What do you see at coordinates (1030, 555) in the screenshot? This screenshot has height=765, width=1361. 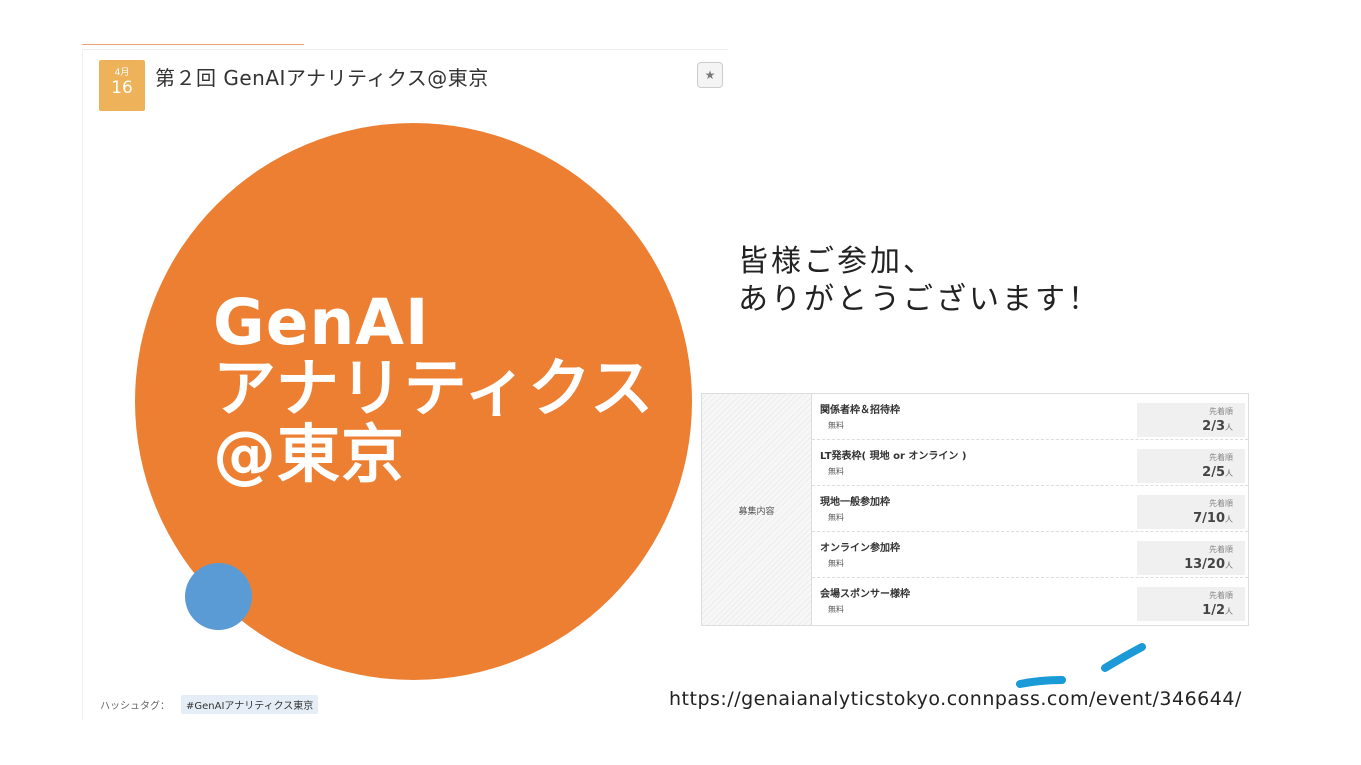 I see `recruitment-row: オンライン参加枠 無料 先着順 13/20人` at bounding box center [1030, 555].